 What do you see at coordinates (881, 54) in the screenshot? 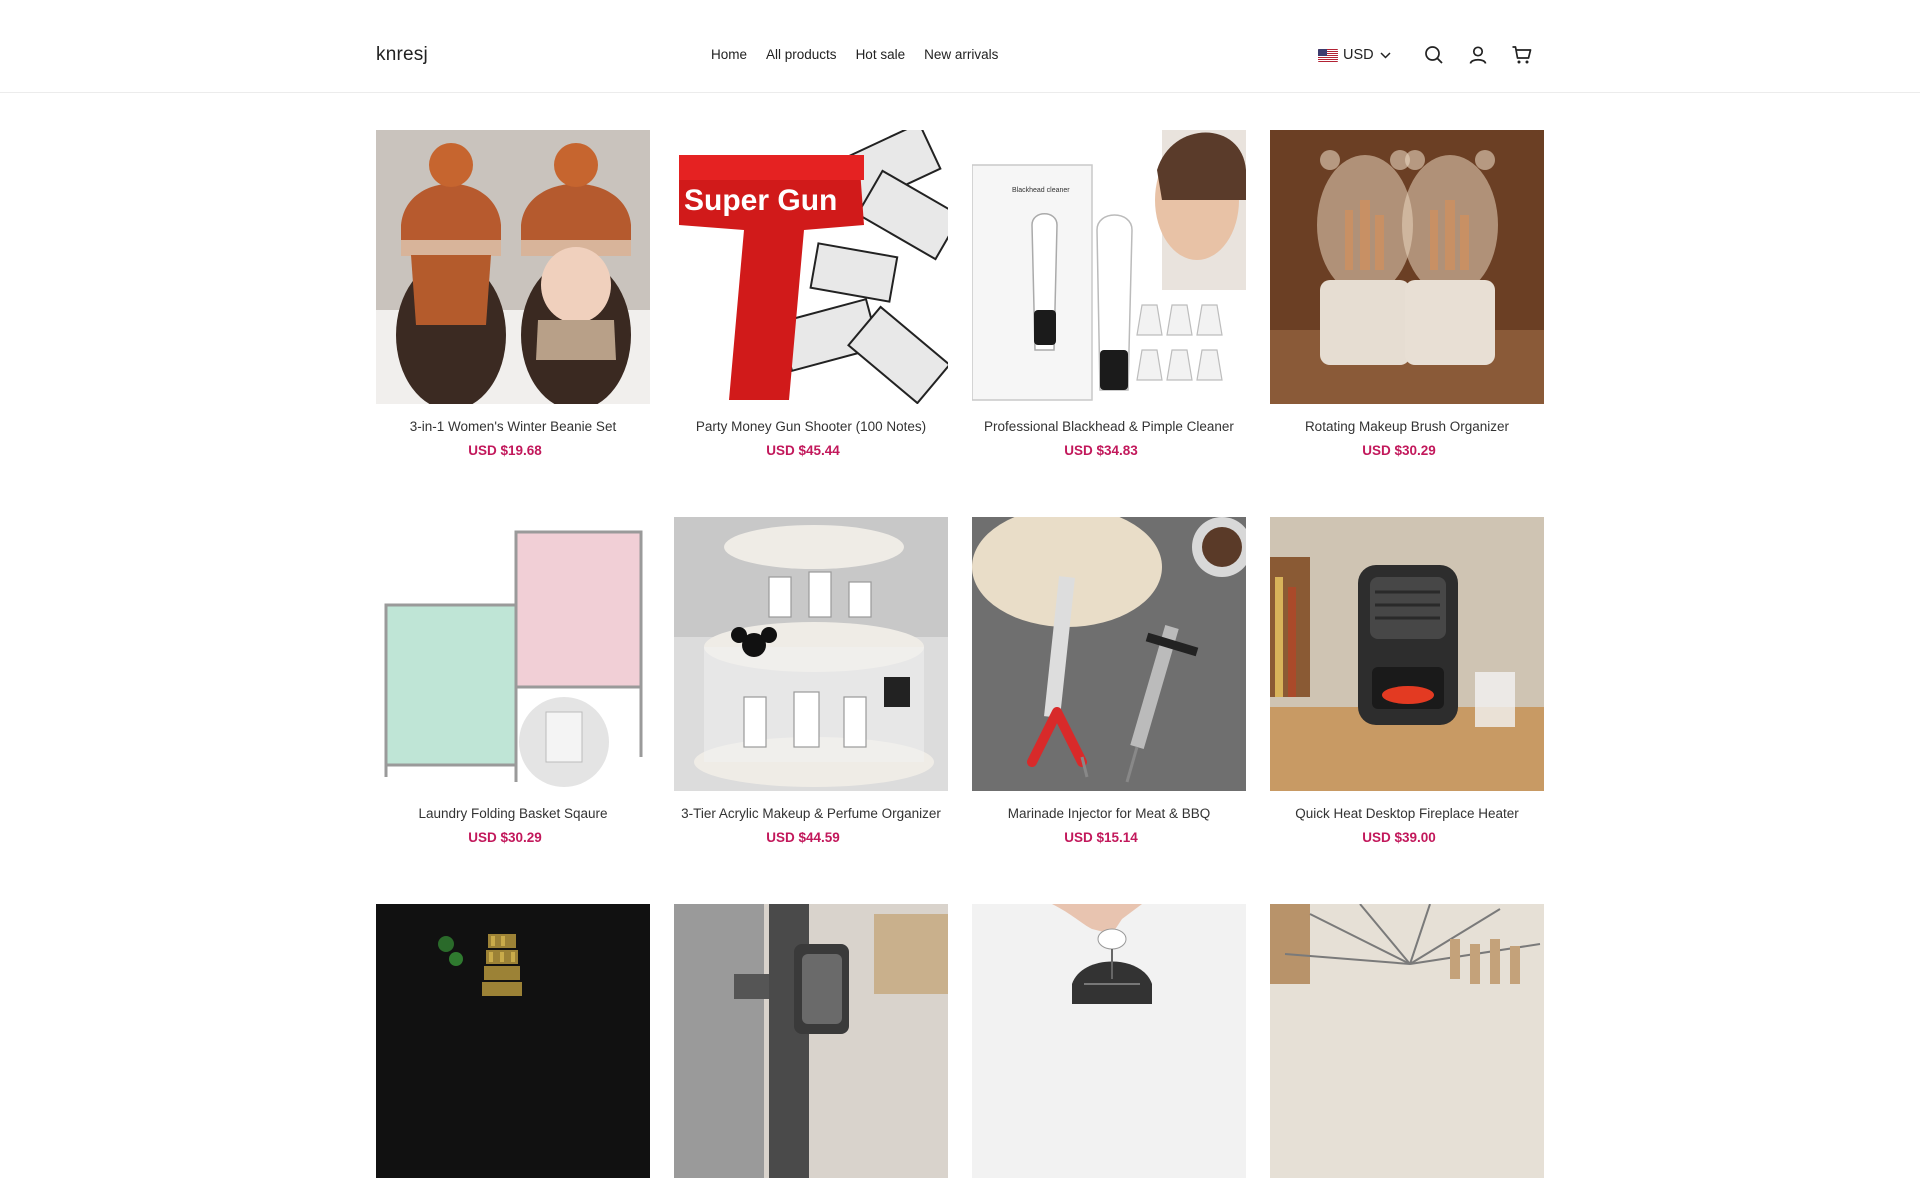
I see `nav-hot-sale: Hot sale` at bounding box center [881, 54].